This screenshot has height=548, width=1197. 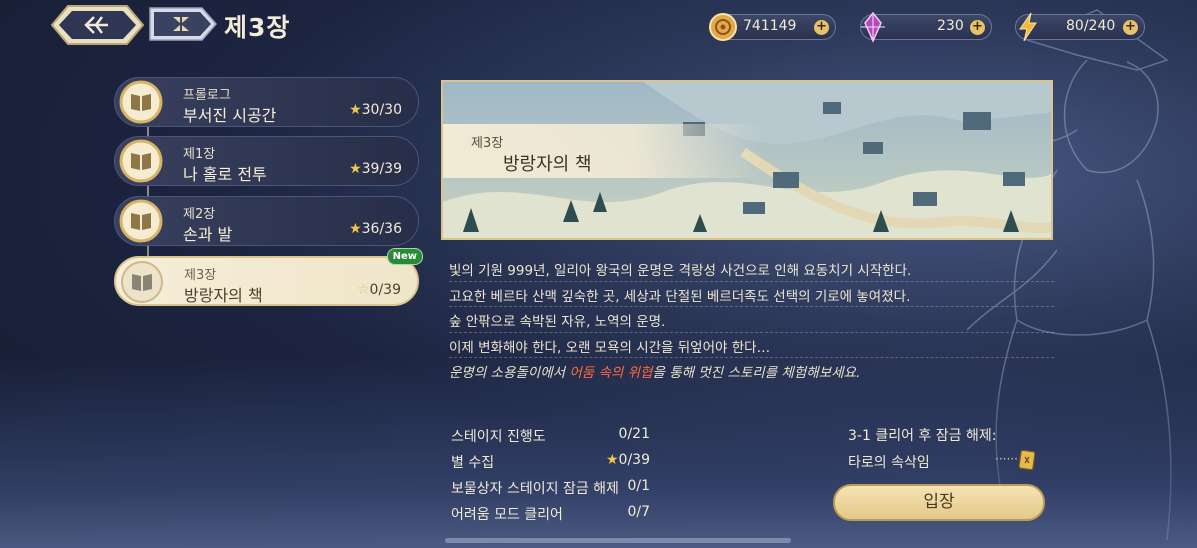 What do you see at coordinates (257, 27) in the screenshot?
I see `page-title: 제3장` at bounding box center [257, 27].